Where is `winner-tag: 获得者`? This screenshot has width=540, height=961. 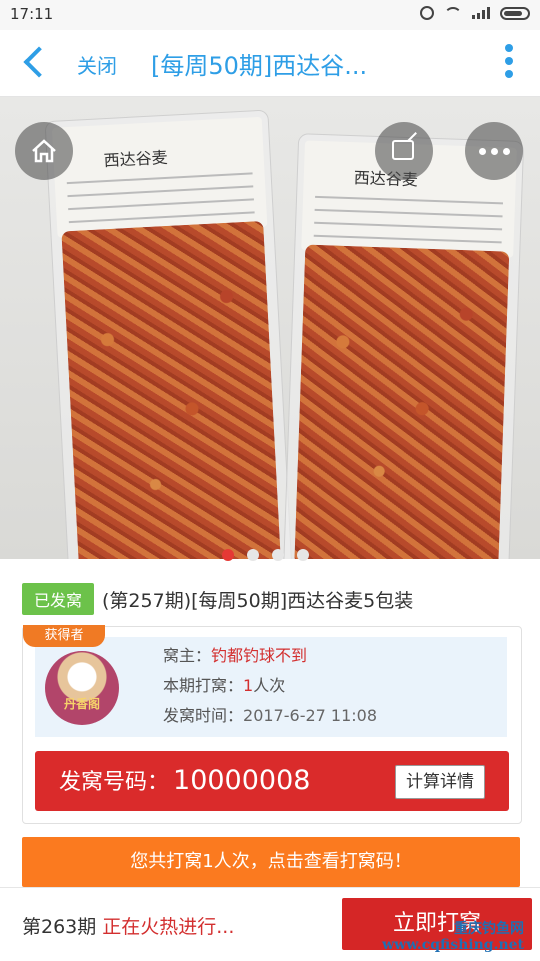 winner-tag: 获得者 is located at coordinates (64, 636).